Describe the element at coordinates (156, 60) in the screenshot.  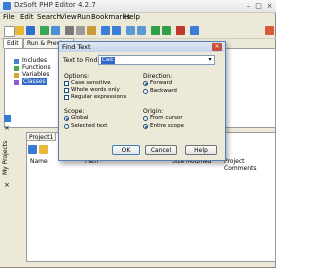
I see `find-input: Calc ▾` at that location.